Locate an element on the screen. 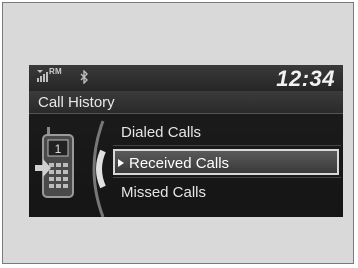 Image resolution: width=358 pixels, height=268 pixels. menu-item-label: Dialed Calls is located at coordinates (161, 132).